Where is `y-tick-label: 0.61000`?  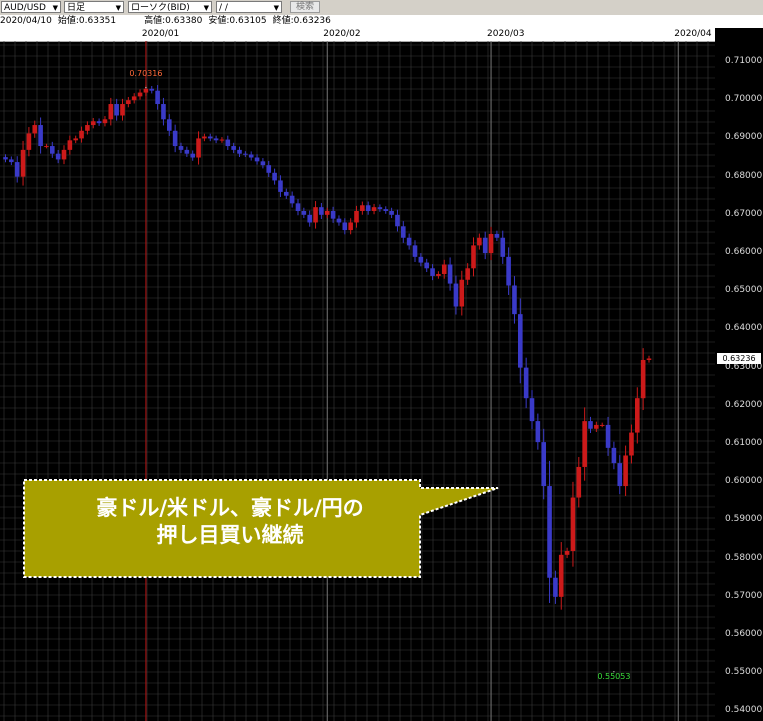 y-tick-label: 0.61000 is located at coordinates (744, 443).